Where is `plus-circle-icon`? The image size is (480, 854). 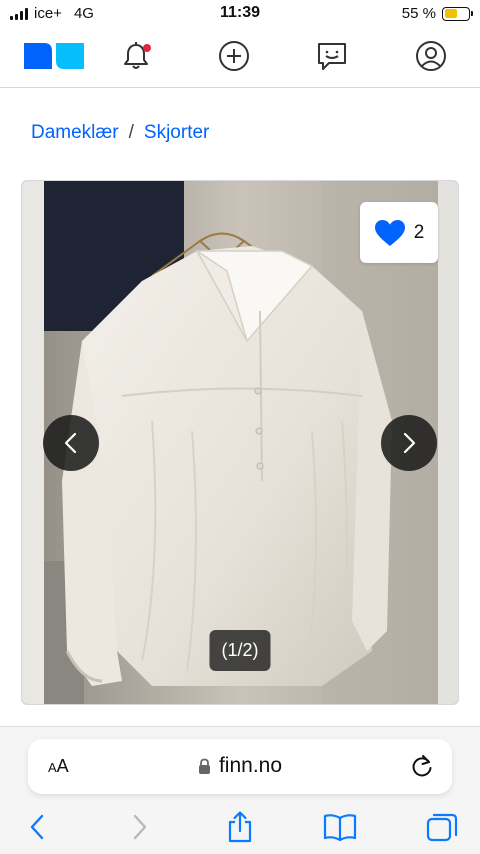
plus-circle-icon is located at coordinates (234, 56).